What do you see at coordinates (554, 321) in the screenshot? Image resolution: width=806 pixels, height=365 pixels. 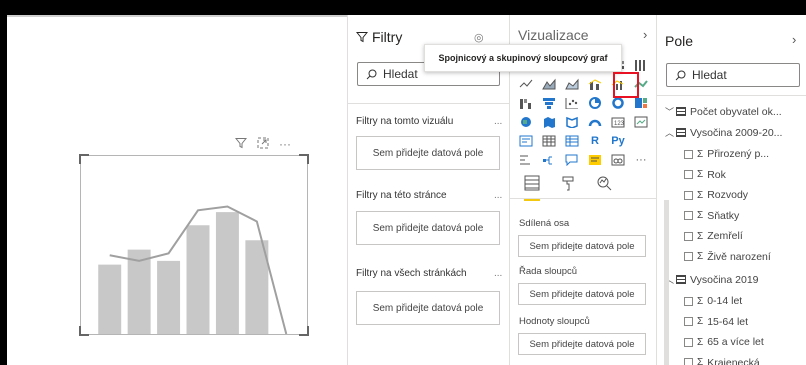 I see `column-values-label: Hodnoty sloupců` at bounding box center [554, 321].